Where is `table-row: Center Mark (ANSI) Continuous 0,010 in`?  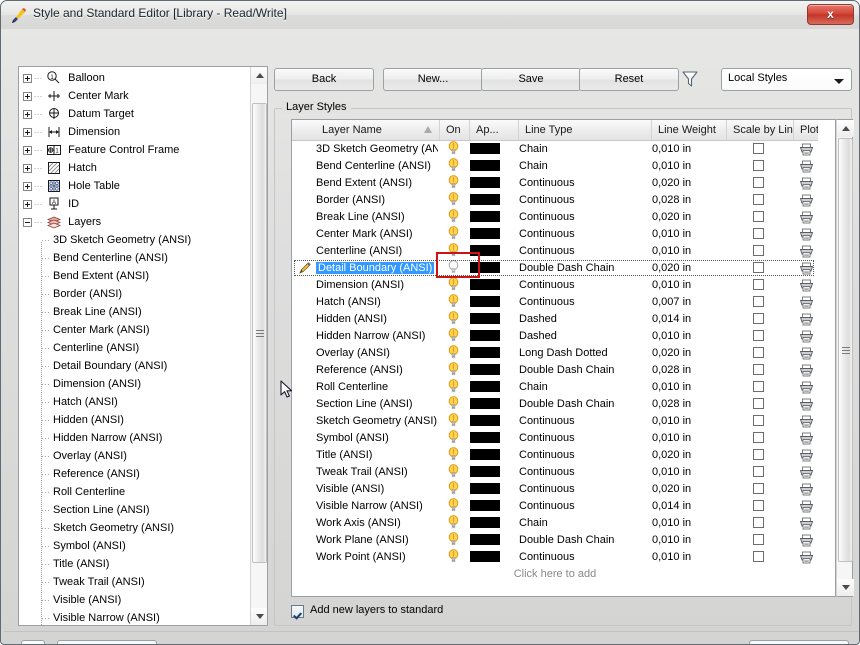
table-row: Center Mark (ANSI) Continuous 0,010 in is located at coordinates (555, 234).